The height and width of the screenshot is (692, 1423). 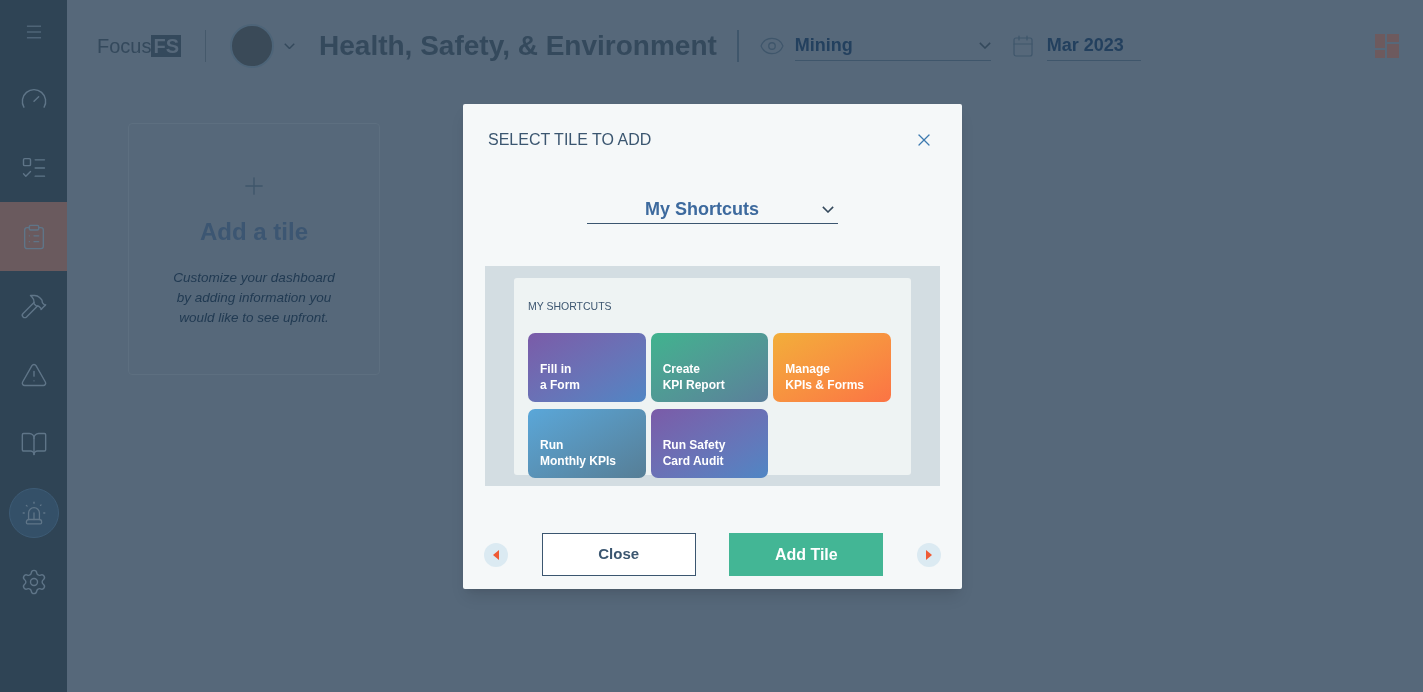 What do you see at coordinates (618, 554) in the screenshot?
I see `close-button: Close` at bounding box center [618, 554].